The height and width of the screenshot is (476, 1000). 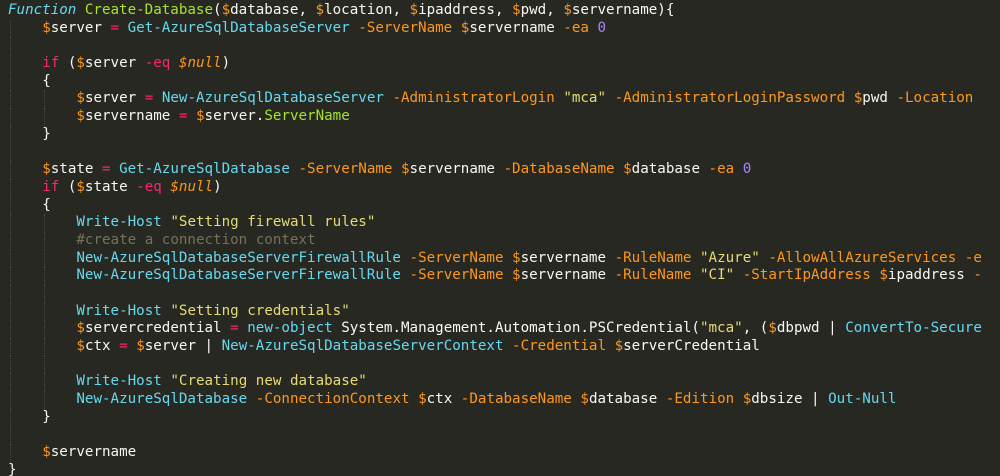 I want to click on code-token: -ea, so click(x=576, y=27).